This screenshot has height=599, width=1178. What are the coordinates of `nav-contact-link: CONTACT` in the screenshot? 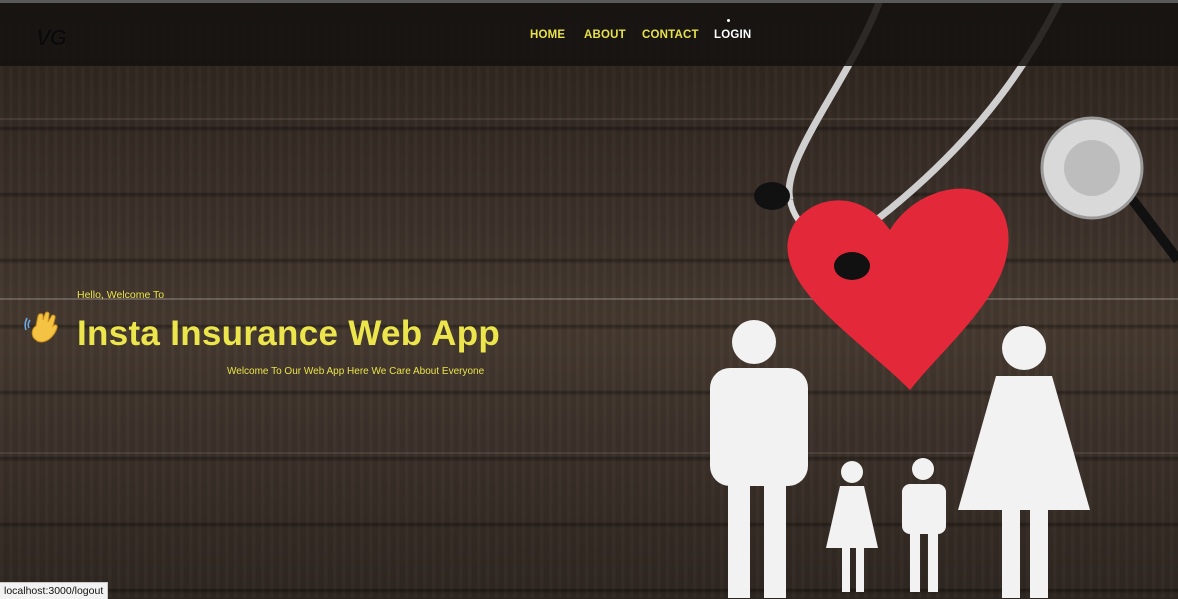 It's located at (670, 35).